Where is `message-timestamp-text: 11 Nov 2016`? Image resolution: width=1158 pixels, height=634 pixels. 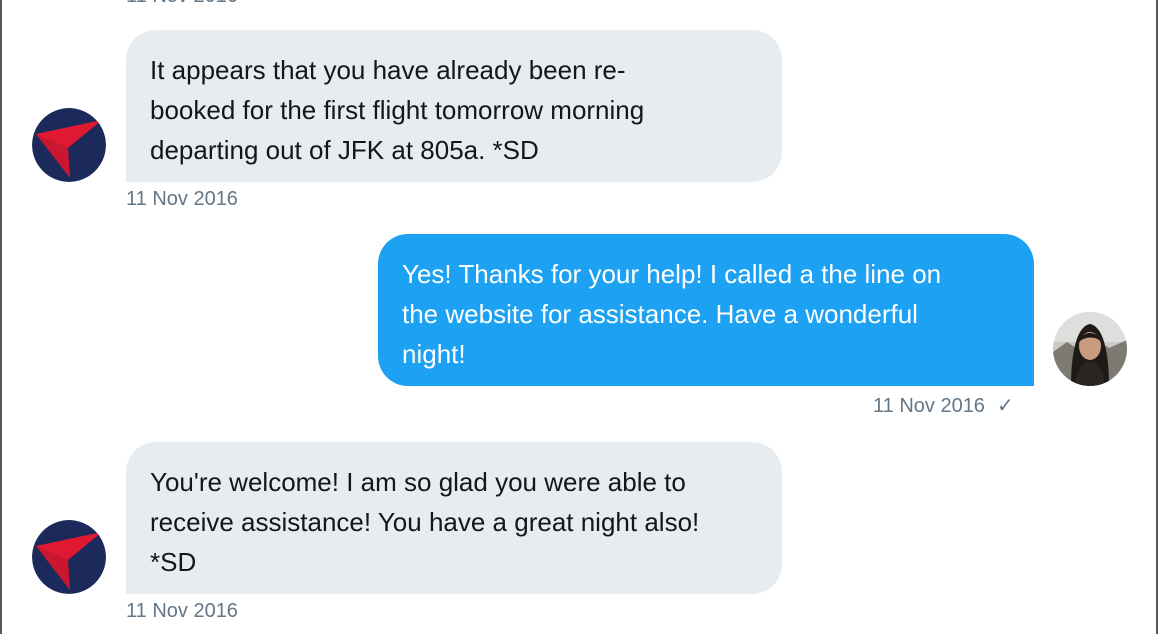
message-timestamp-text: 11 Nov 2016 is located at coordinates (929, 406).